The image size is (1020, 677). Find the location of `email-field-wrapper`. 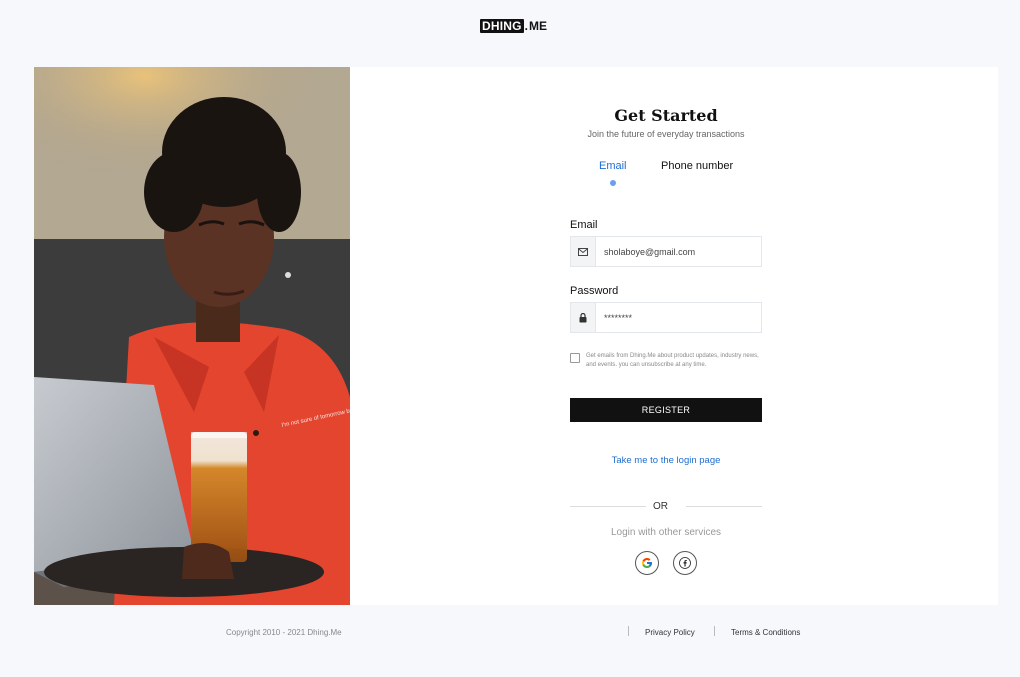

email-field-wrapper is located at coordinates (666, 251).